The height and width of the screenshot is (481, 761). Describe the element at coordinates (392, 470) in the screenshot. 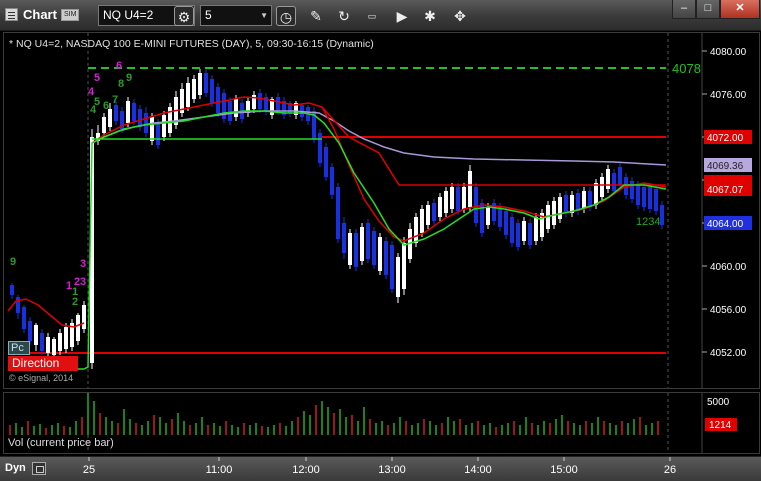

I see `time-tick-label: 13:00` at that location.